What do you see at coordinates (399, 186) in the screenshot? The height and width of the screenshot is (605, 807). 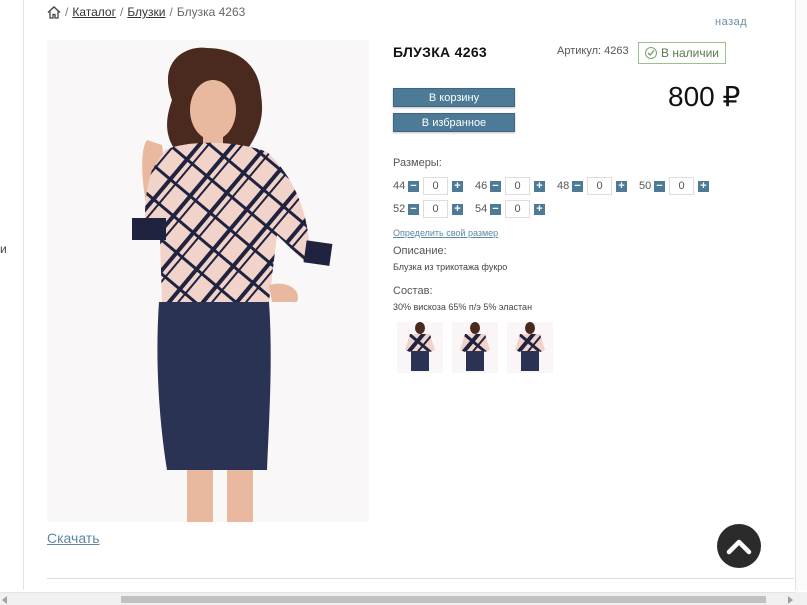 I see `size-number: 44` at bounding box center [399, 186].